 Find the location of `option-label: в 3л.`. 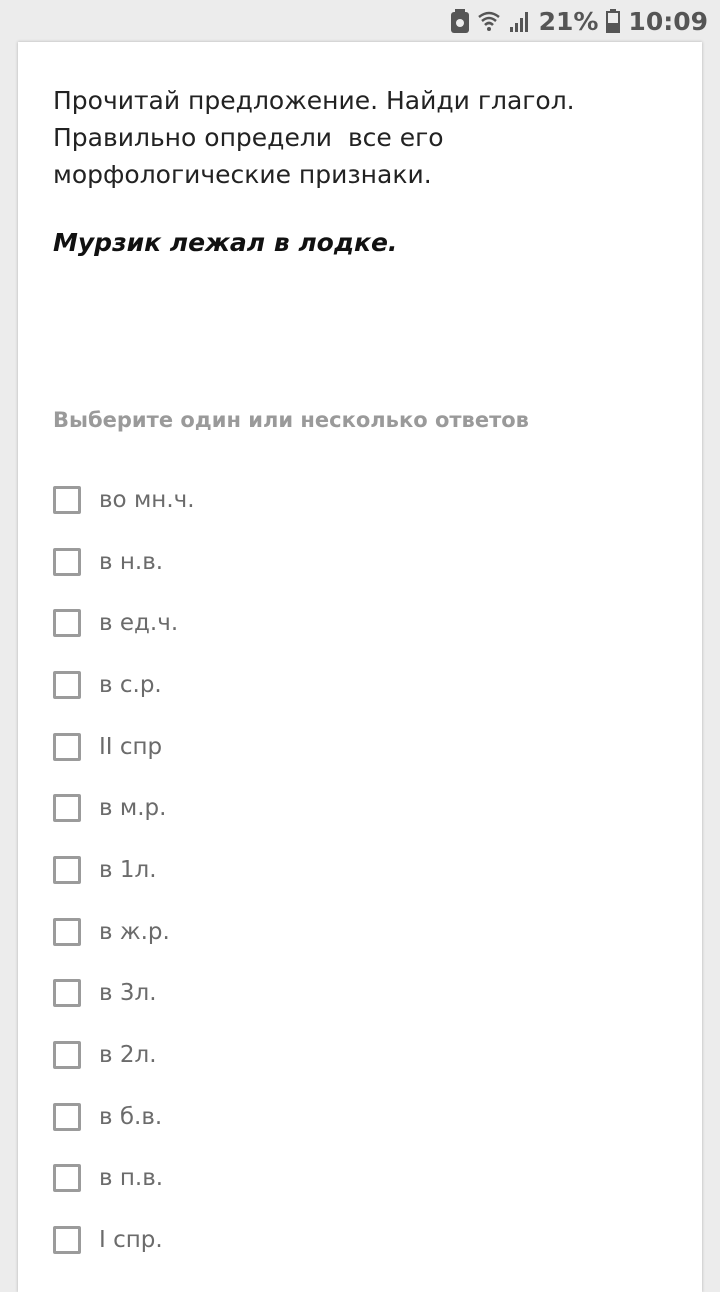

option-label: в 3л. is located at coordinates (128, 993).